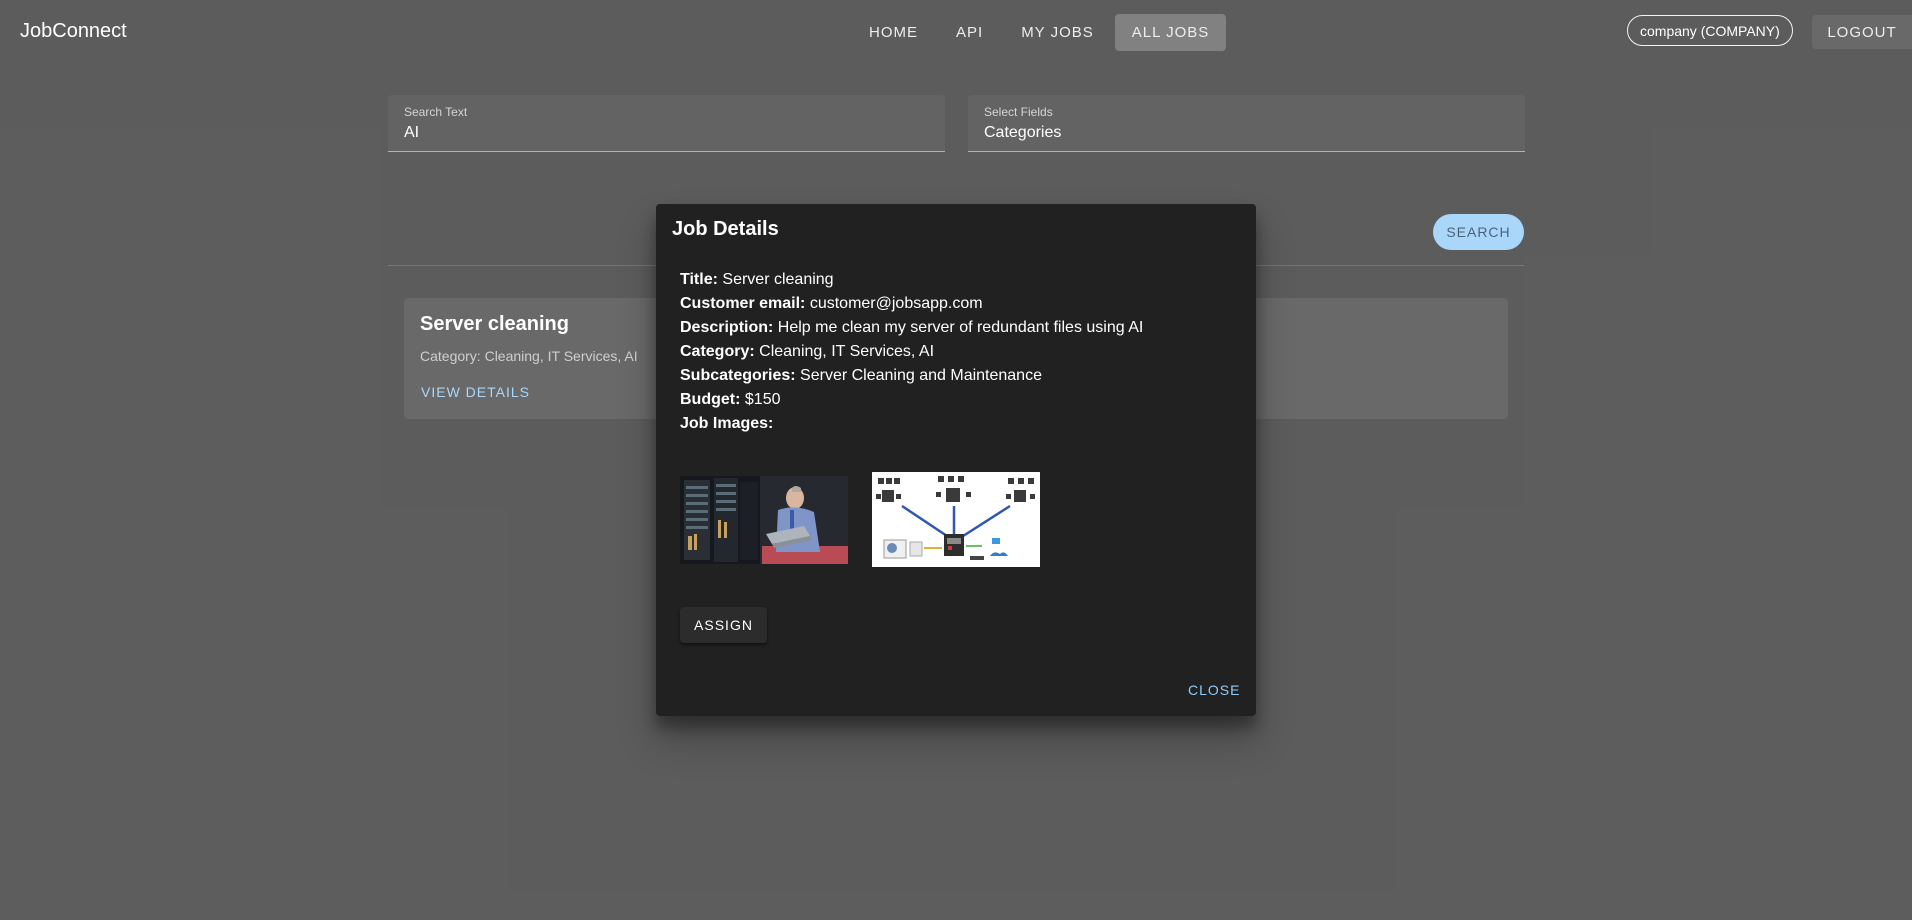 Image resolution: width=1912 pixels, height=920 pixels. What do you see at coordinates (1214, 690) in the screenshot?
I see `close-button: CLOSE` at bounding box center [1214, 690].